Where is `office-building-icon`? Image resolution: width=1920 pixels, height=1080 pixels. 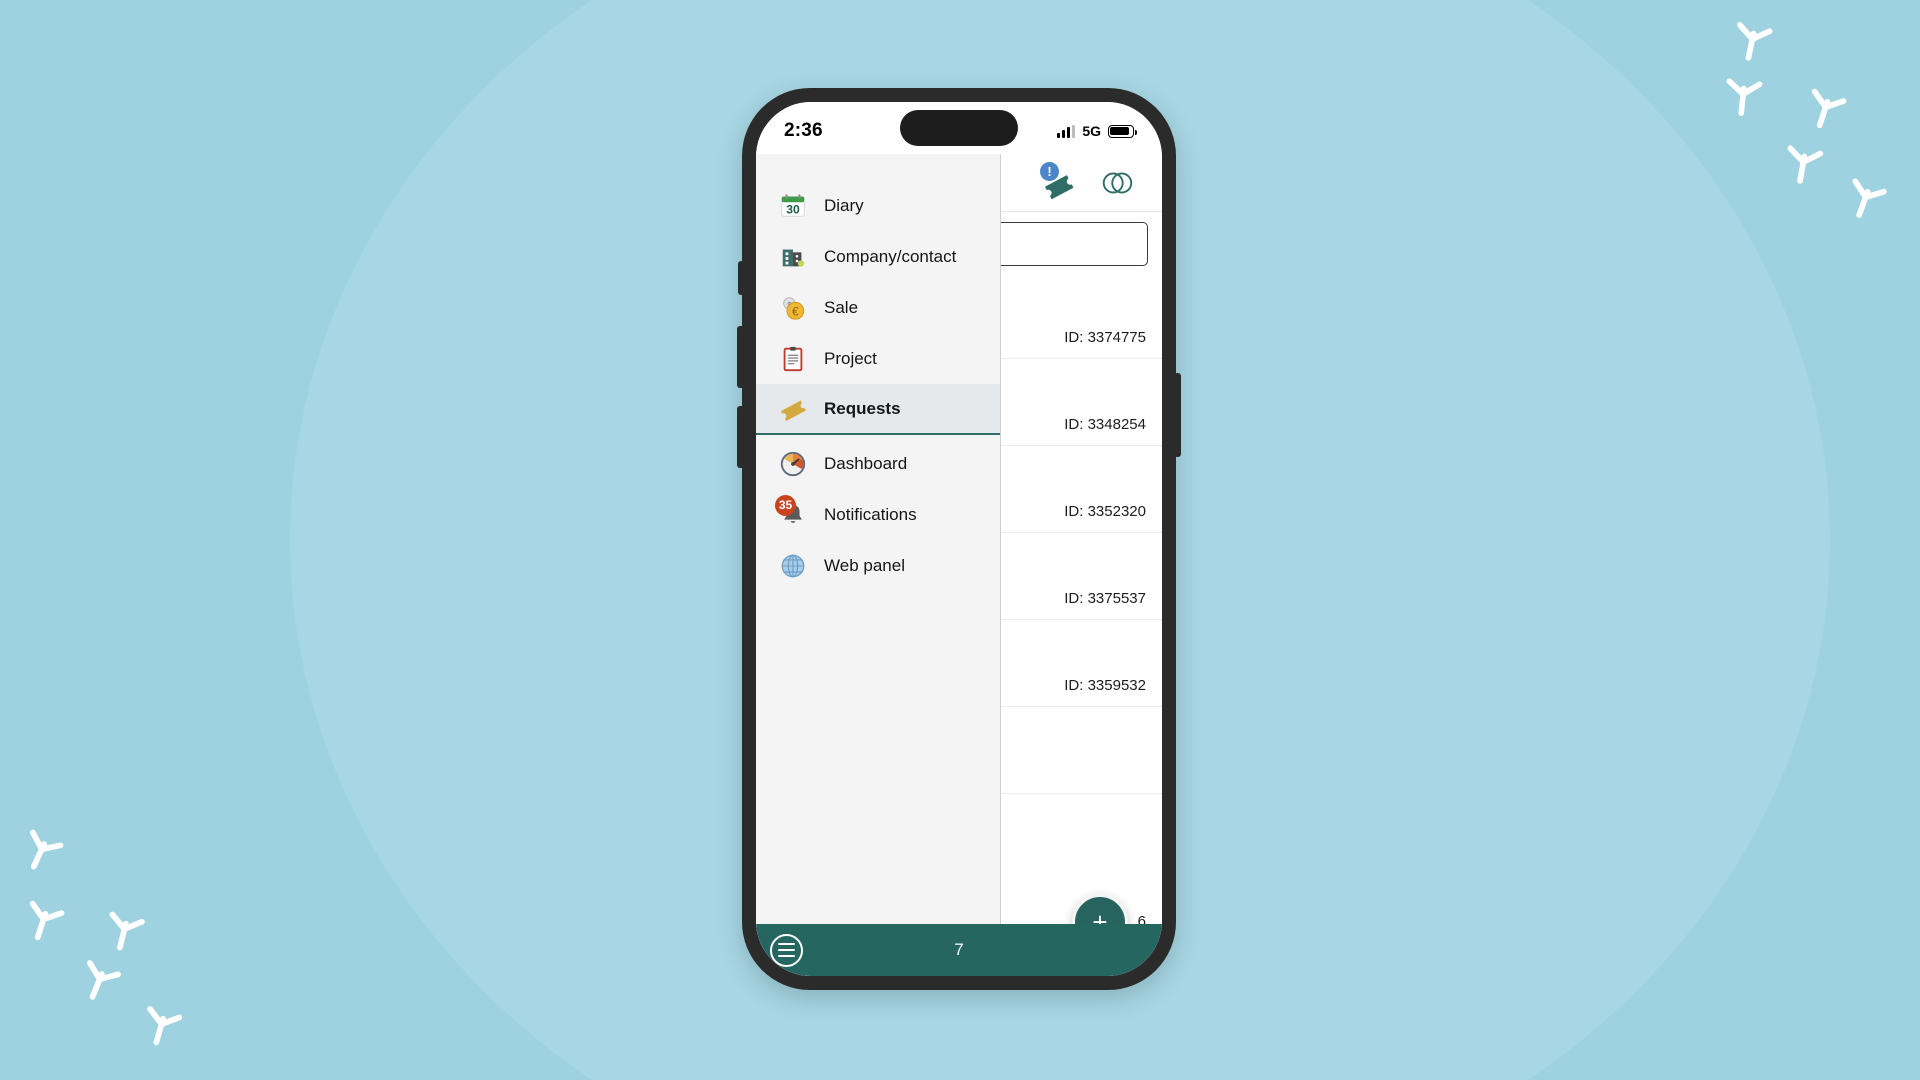
office-building-icon is located at coordinates (793, 257).